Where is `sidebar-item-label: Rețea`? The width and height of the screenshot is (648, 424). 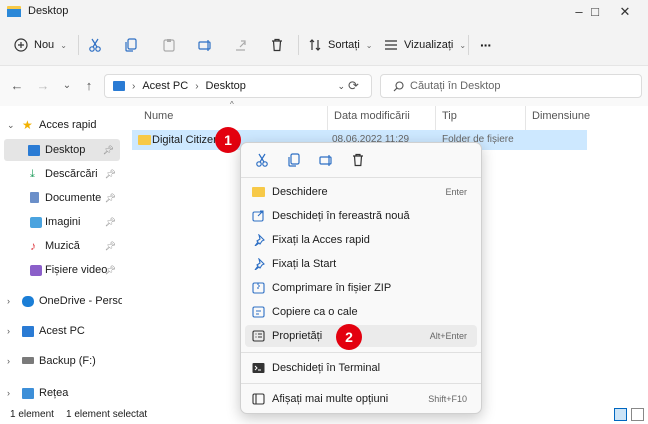
sidebar-item-label: Rețea is located at coordinates (54, 393).